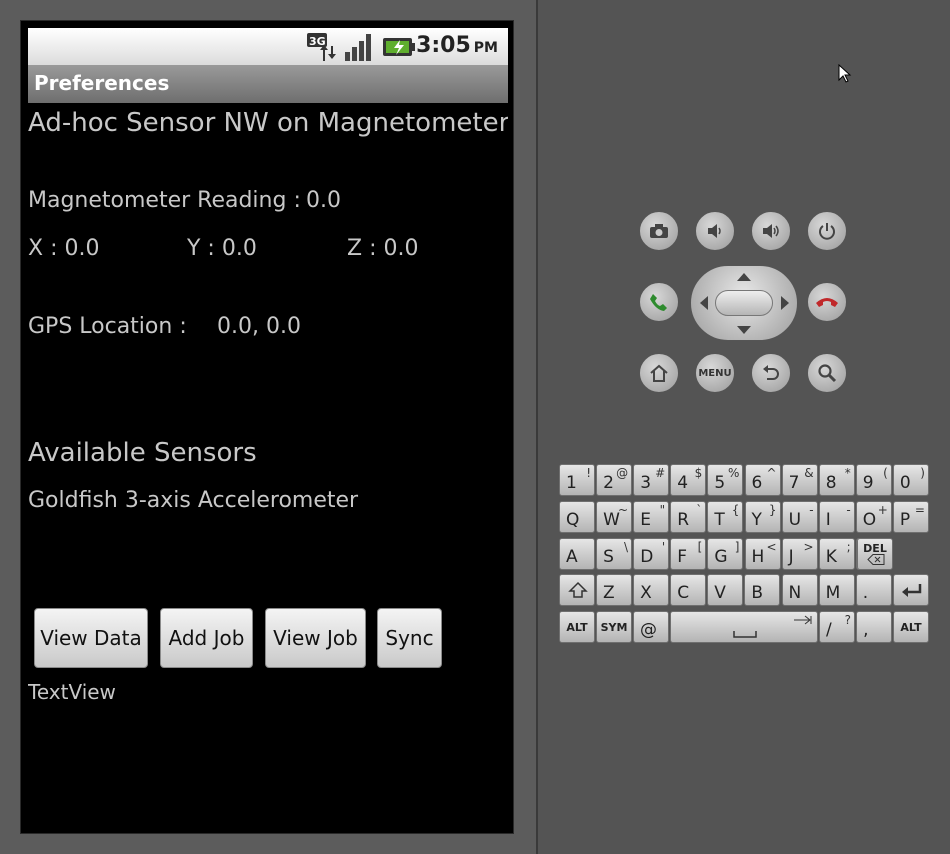 Image resolution: width=950 pixels, height=854 pixels. What do you see at coordinates (647, 557) in the screenshot?
I see `key-main-label: D` at bounding box center [647, 557].